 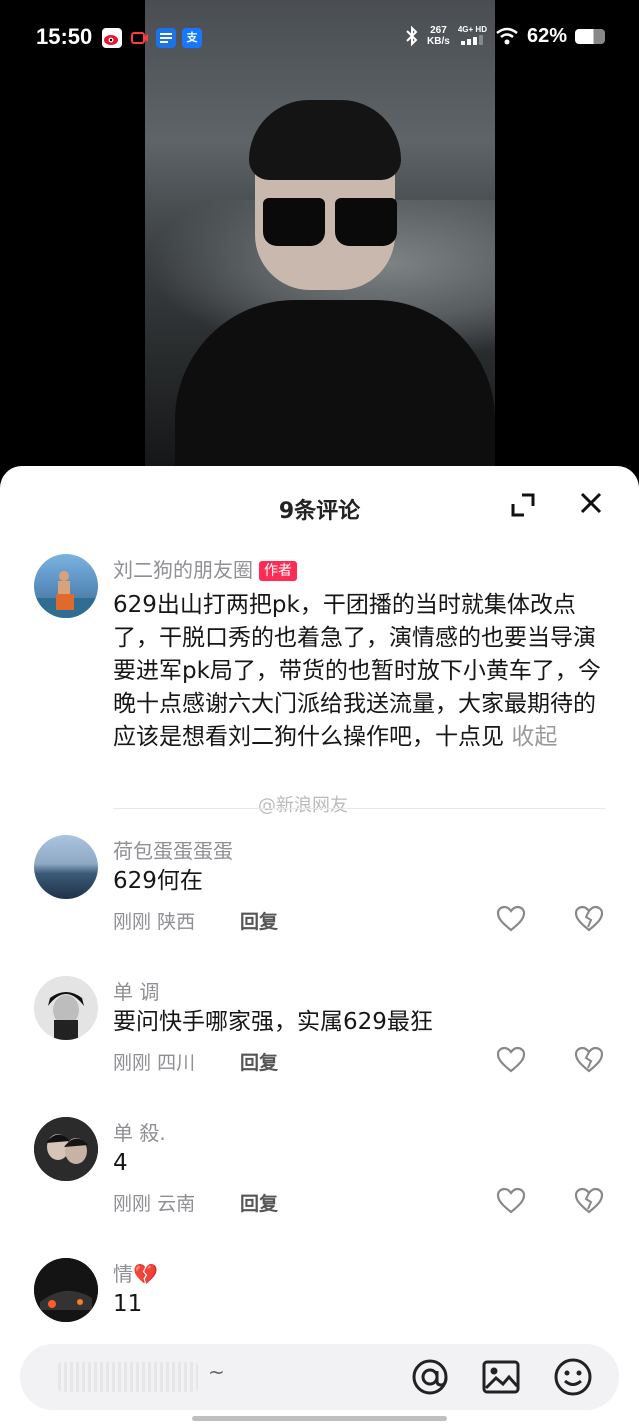 I want to click on emoji-icon, so click(x=573, y=1377).